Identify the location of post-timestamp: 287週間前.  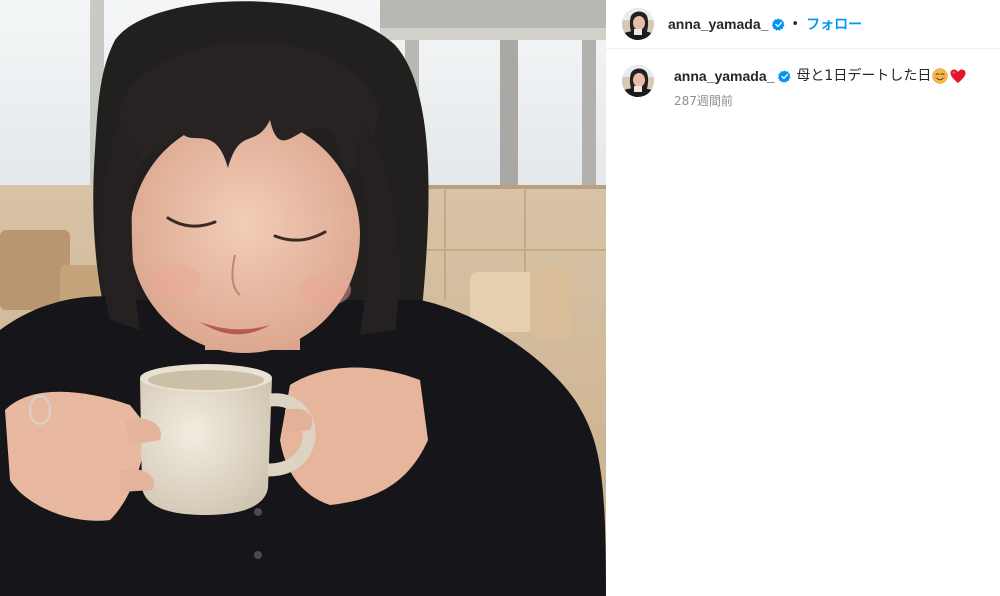
(820, 100).